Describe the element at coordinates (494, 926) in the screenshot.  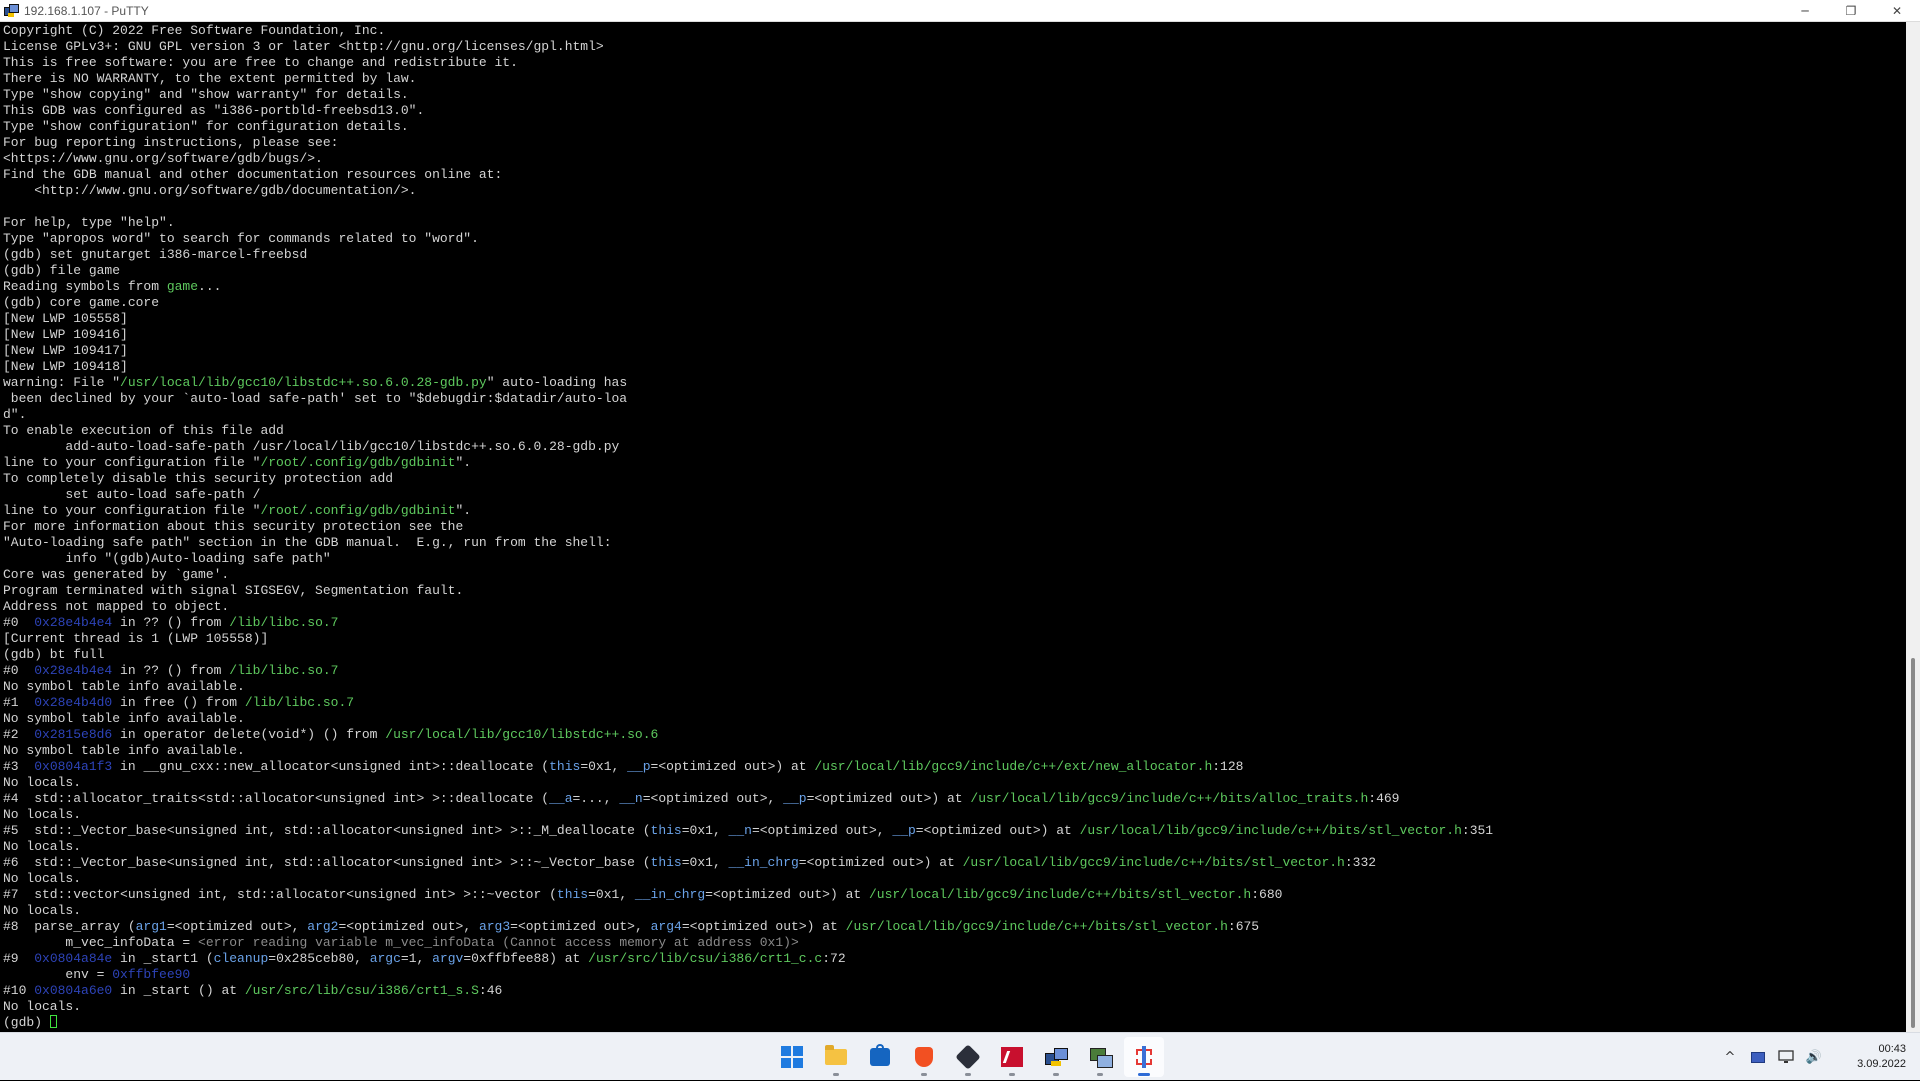
I see `terminal-text: arg3` at that location.